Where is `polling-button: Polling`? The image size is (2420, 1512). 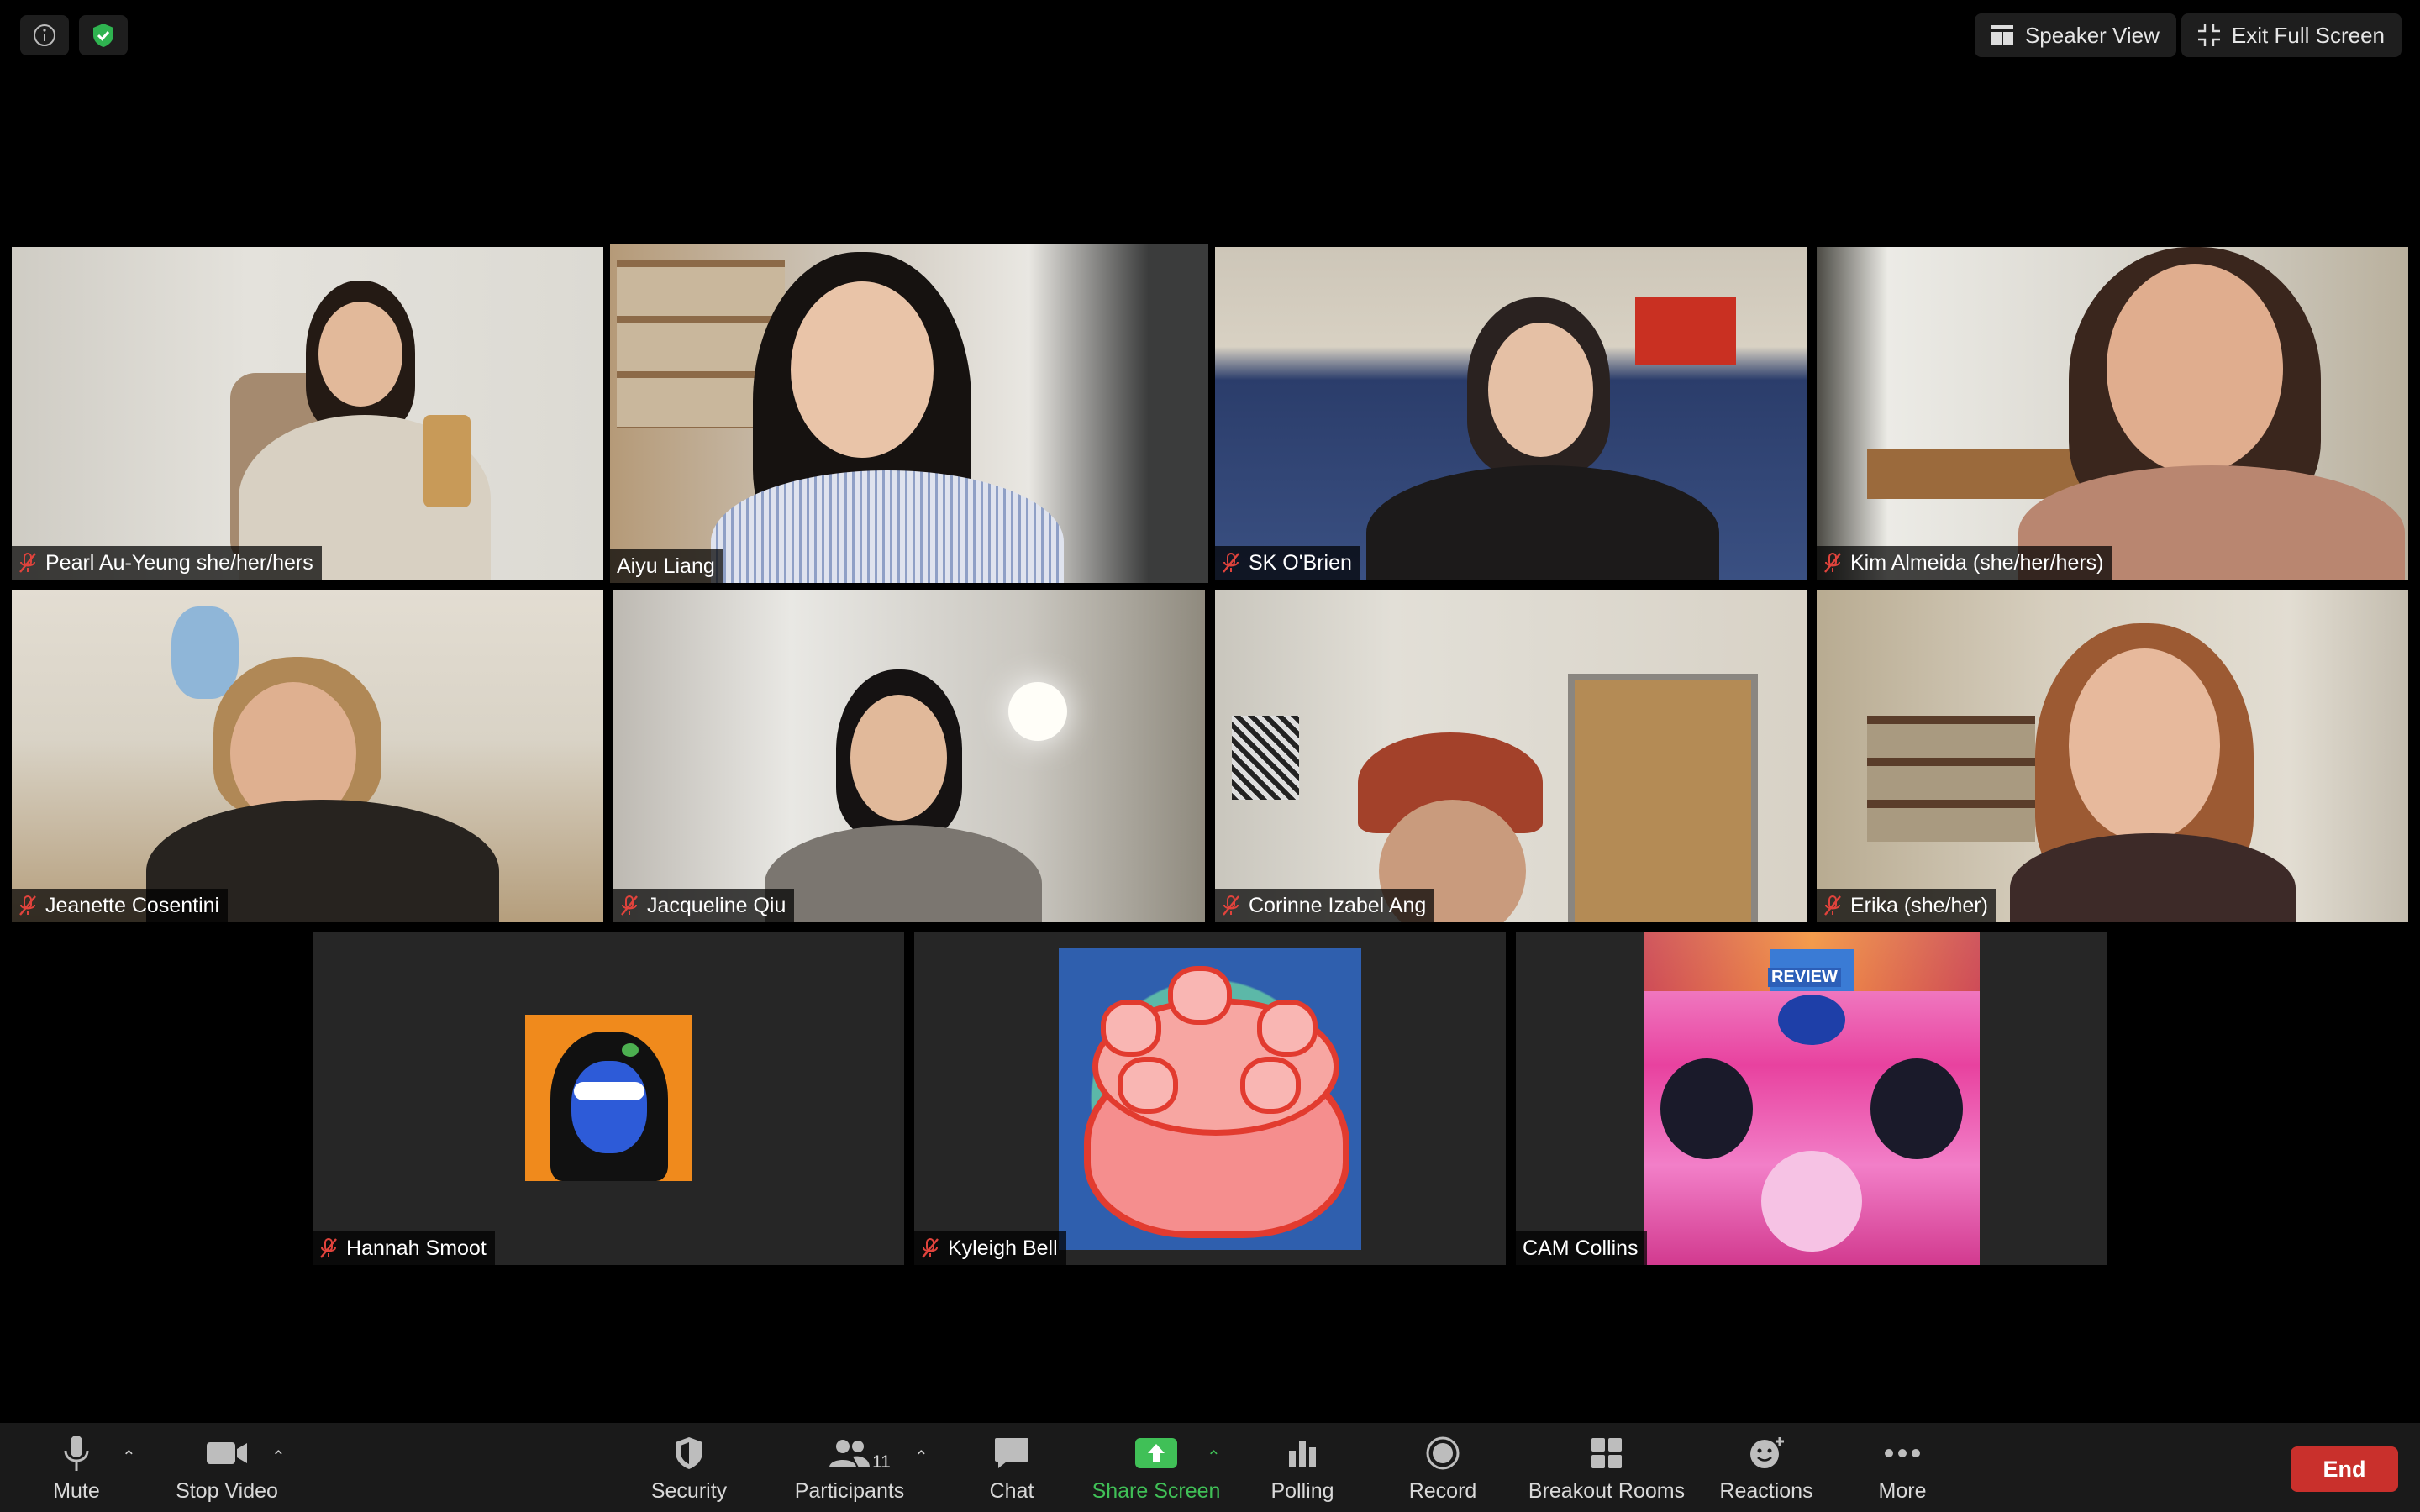
polling-button: Polling is located at coordinates (1302, 1467).